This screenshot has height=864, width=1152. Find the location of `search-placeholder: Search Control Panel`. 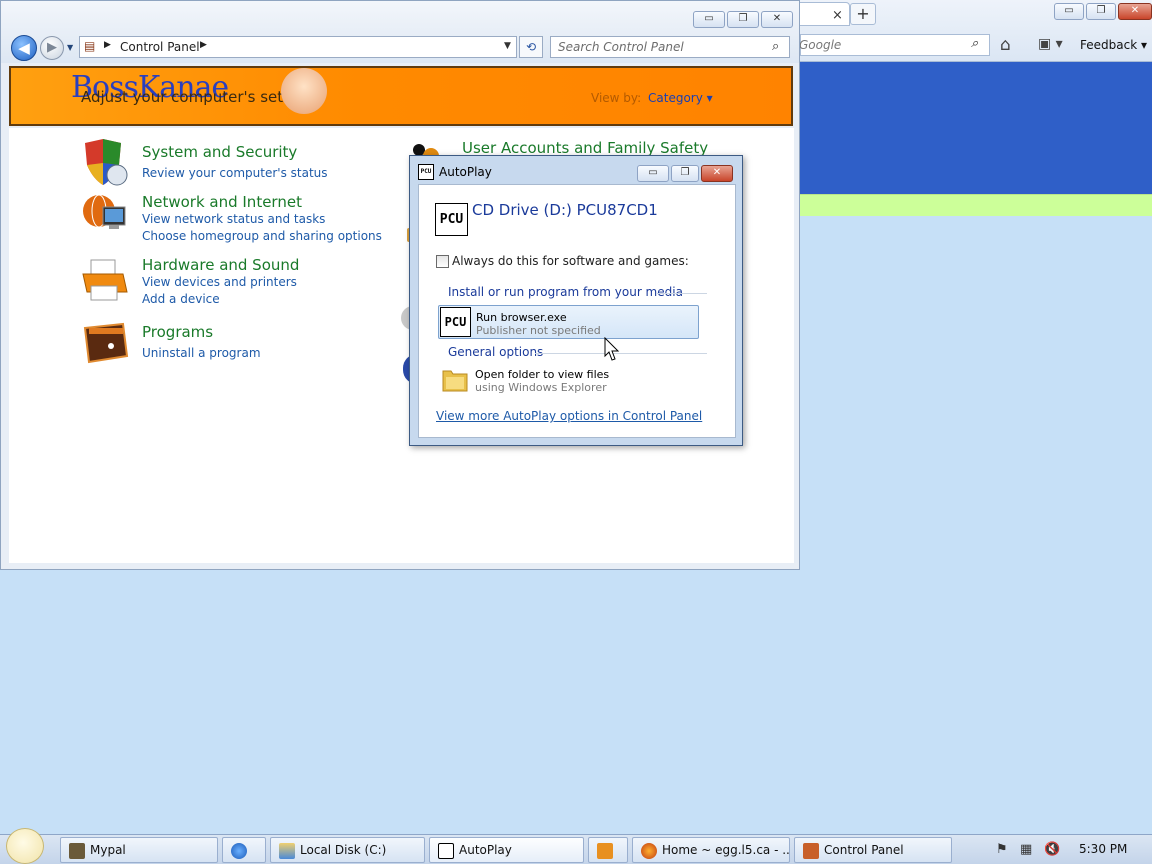

search-placeholder: Search Control Panel is located at coordinates (621, 47).